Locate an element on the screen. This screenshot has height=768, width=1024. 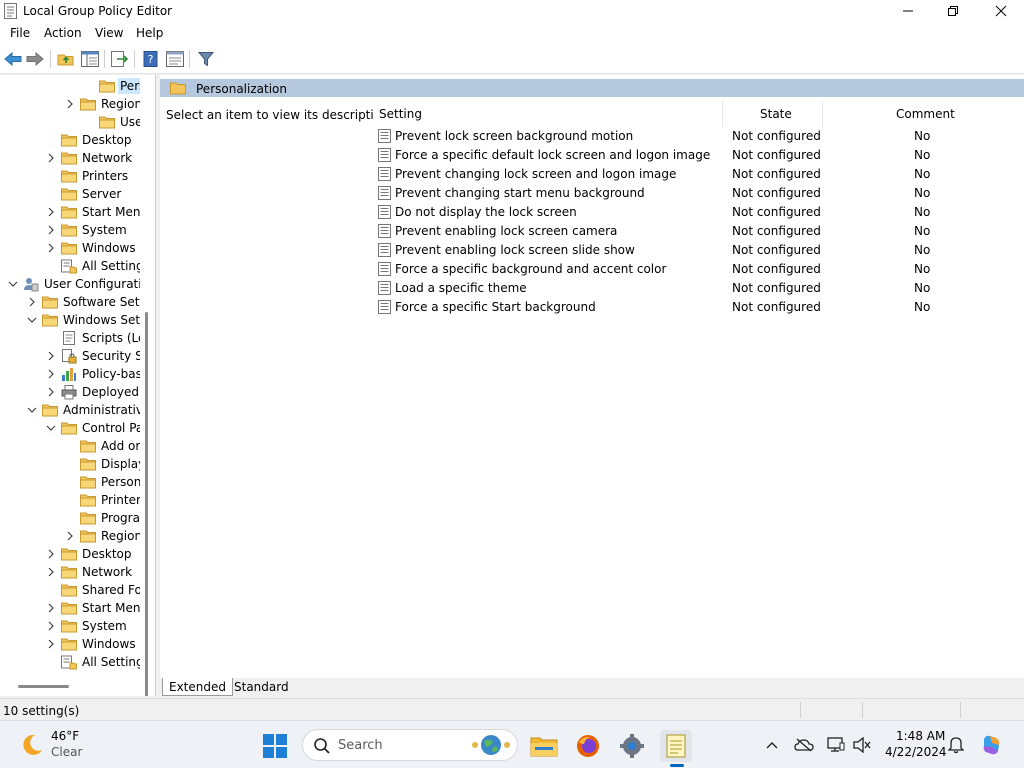
menu-help: Help is located at coordinates (149, 33).